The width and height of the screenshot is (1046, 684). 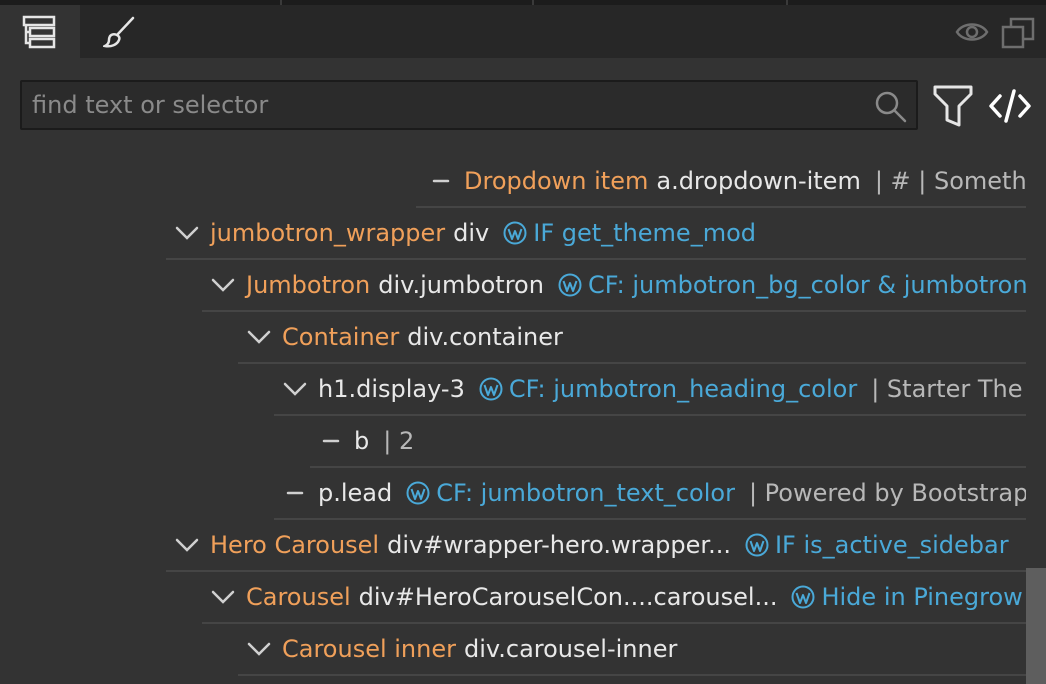 What do you see at coordinates (556, 181) in the screenshot?
I see `component-name: Dropdown item` at bounding box center [556, 181].